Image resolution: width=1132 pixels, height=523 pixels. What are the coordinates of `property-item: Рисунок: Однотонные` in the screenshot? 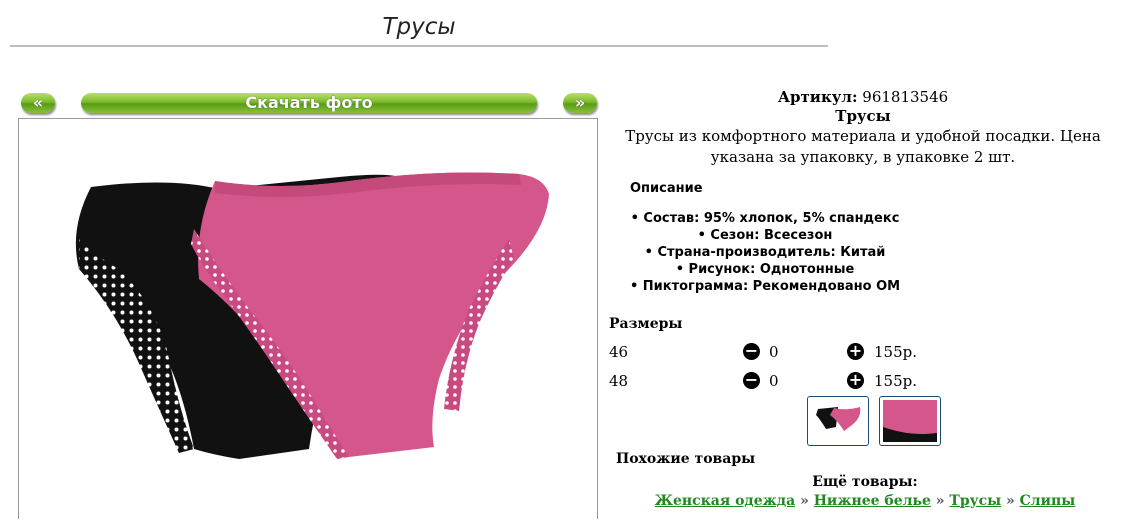 It's located at (765, 269).